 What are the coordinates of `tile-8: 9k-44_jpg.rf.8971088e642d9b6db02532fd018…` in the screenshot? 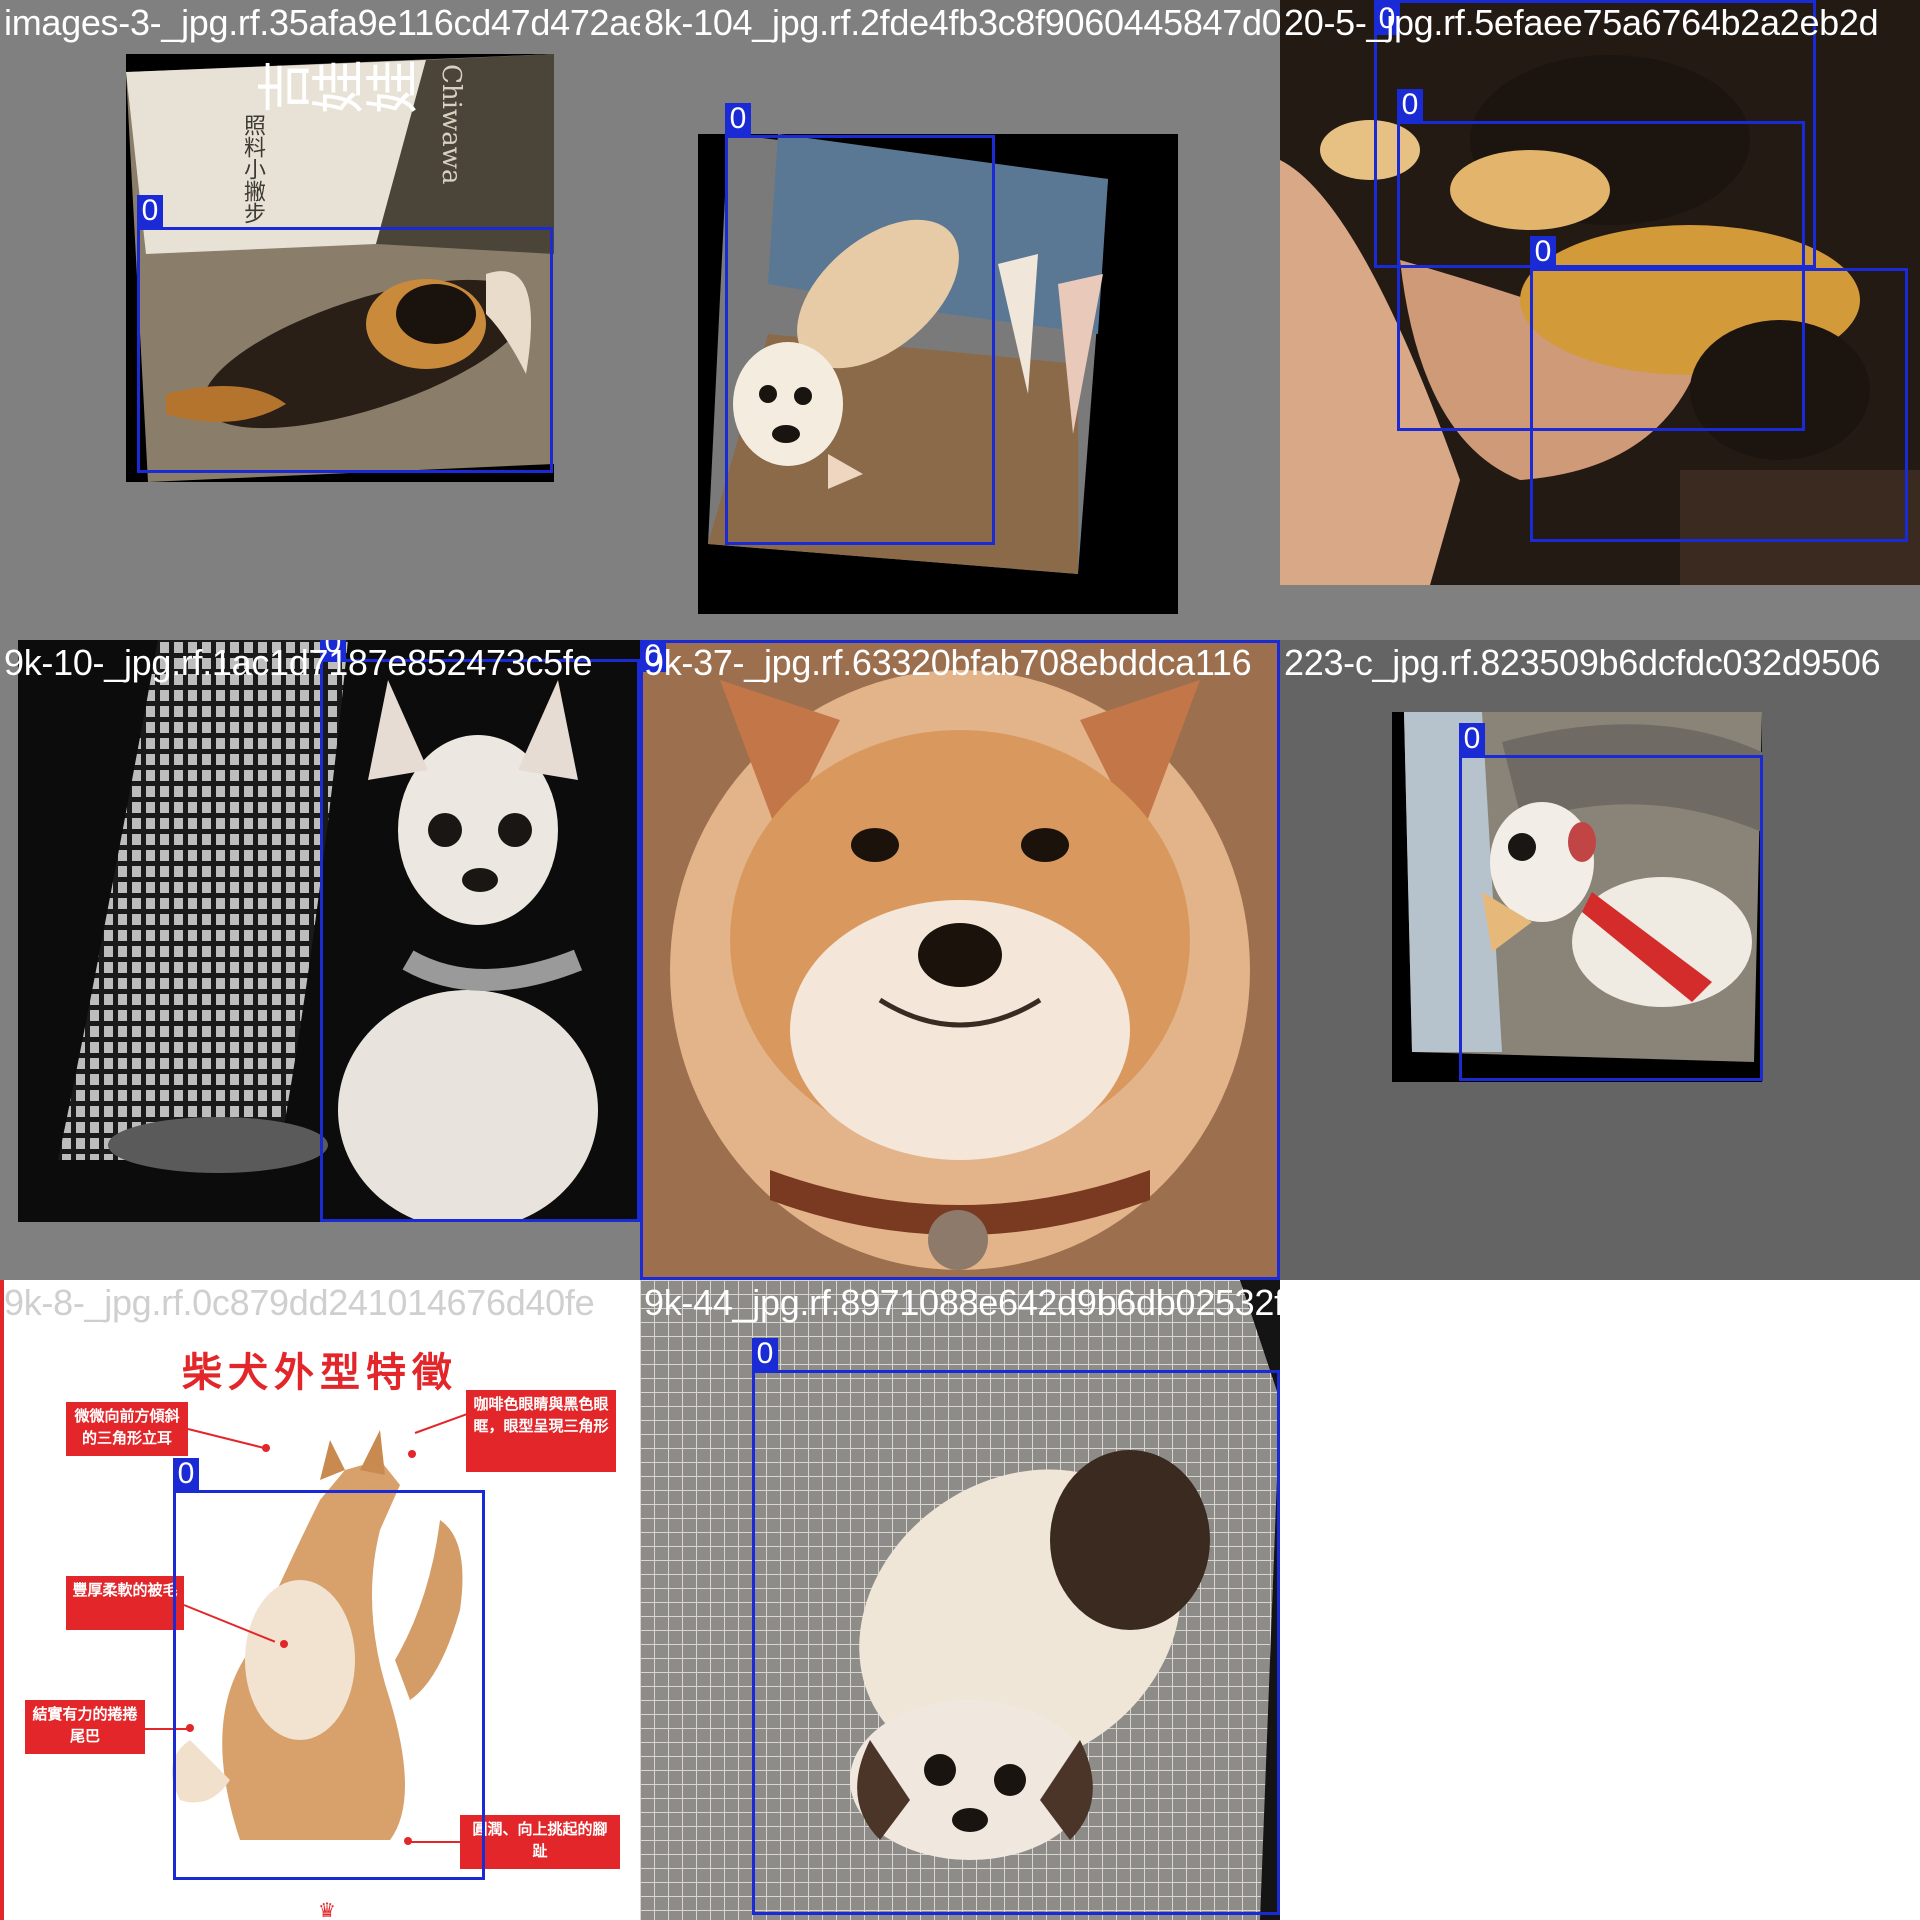 It's located at (960, 1600).